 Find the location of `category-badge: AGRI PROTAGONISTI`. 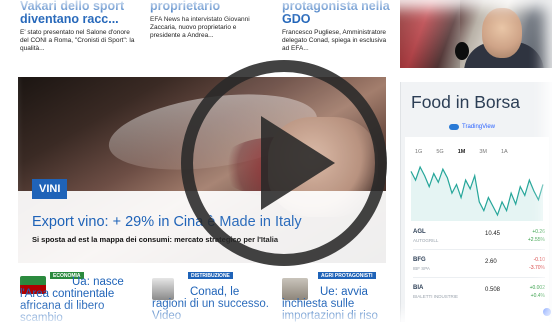

category-badge: AGRI PROTAGONISTI is located at coordinates (347, 275).